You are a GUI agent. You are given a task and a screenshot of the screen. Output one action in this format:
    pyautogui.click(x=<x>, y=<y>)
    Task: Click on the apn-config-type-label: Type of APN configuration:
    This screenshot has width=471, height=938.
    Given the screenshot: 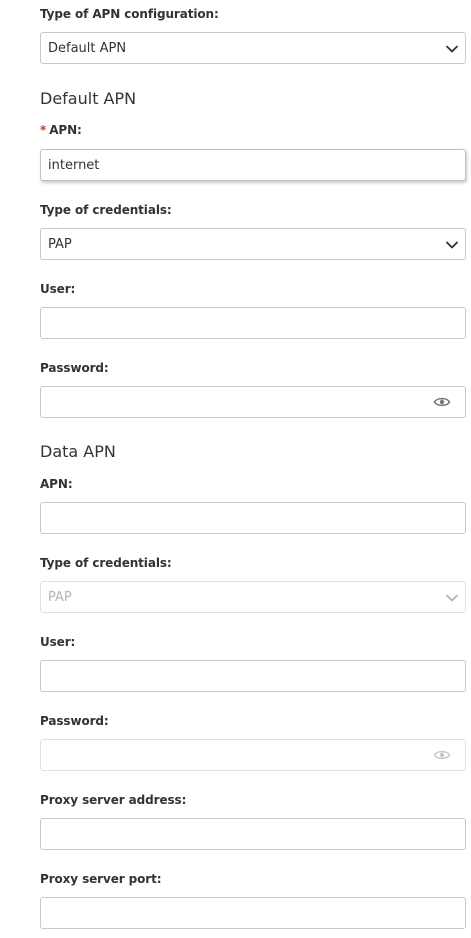 What is the action you would take?
    pyautogui.click(x=129, y=14)
    